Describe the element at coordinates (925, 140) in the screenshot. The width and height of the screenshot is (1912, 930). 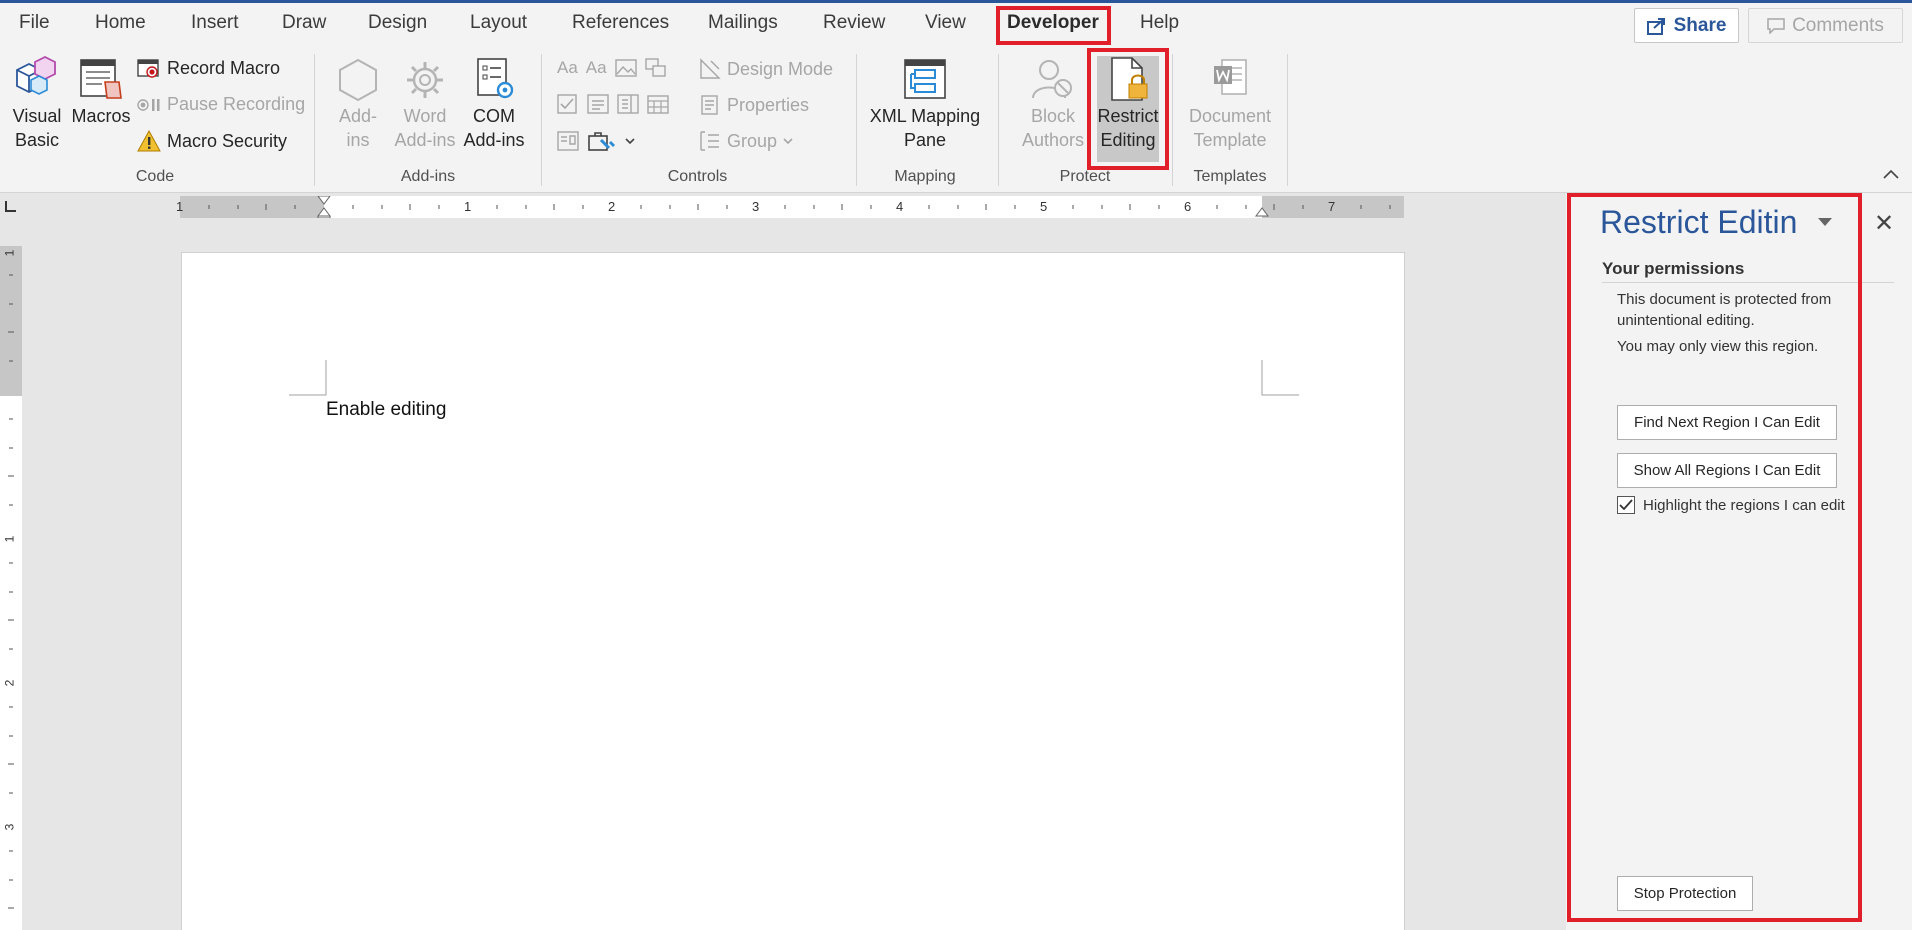
I see `xml-mapping-label-2: Pane` at that location.